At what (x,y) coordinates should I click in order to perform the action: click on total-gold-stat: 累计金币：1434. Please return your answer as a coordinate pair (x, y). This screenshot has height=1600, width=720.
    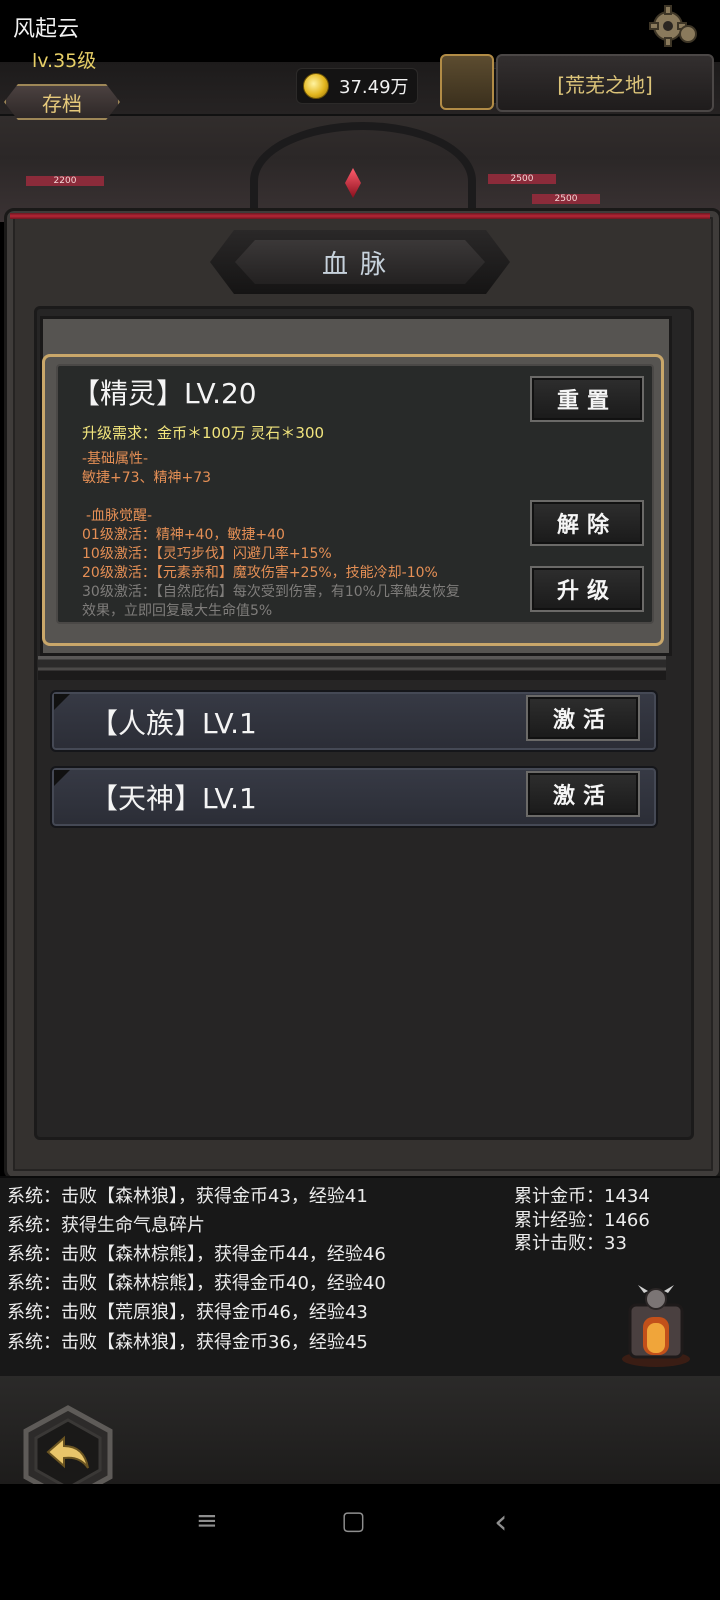
    Looking at the image, I should click on (582, 1196).